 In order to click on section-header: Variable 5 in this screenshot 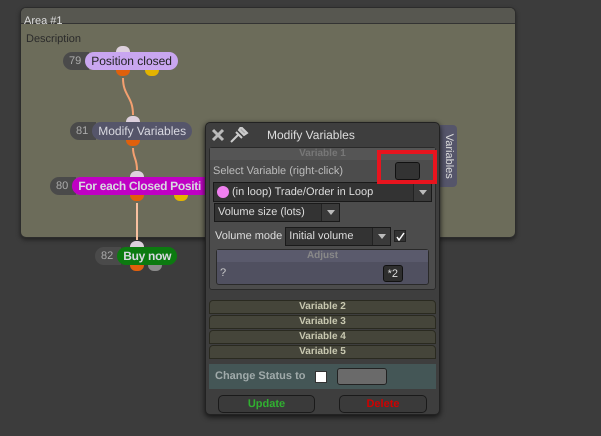, I will do `click(322, 352)`.